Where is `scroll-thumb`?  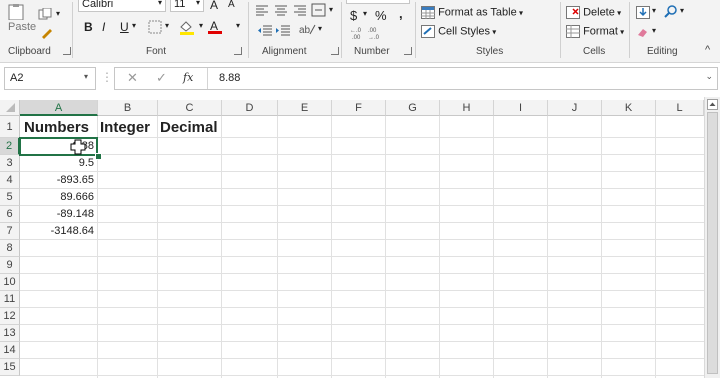 scroll-thumb is located at coordinates (712, 243).